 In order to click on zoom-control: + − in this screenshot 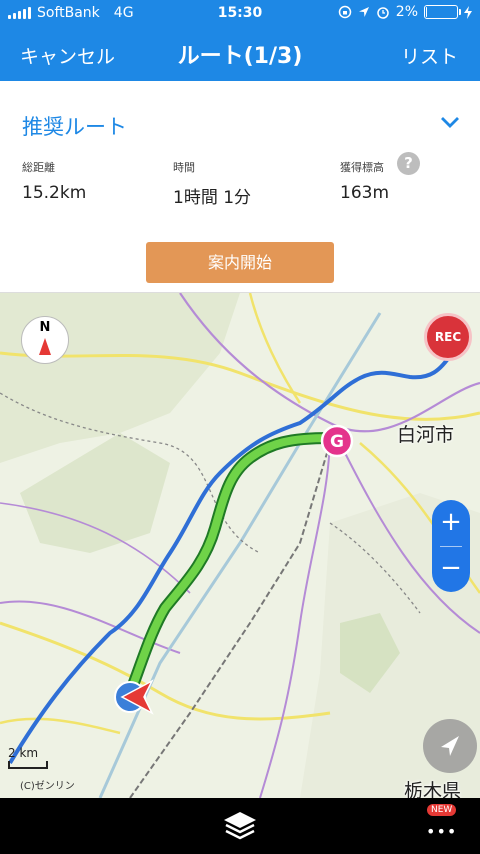, I will do `click(451, 546)`.